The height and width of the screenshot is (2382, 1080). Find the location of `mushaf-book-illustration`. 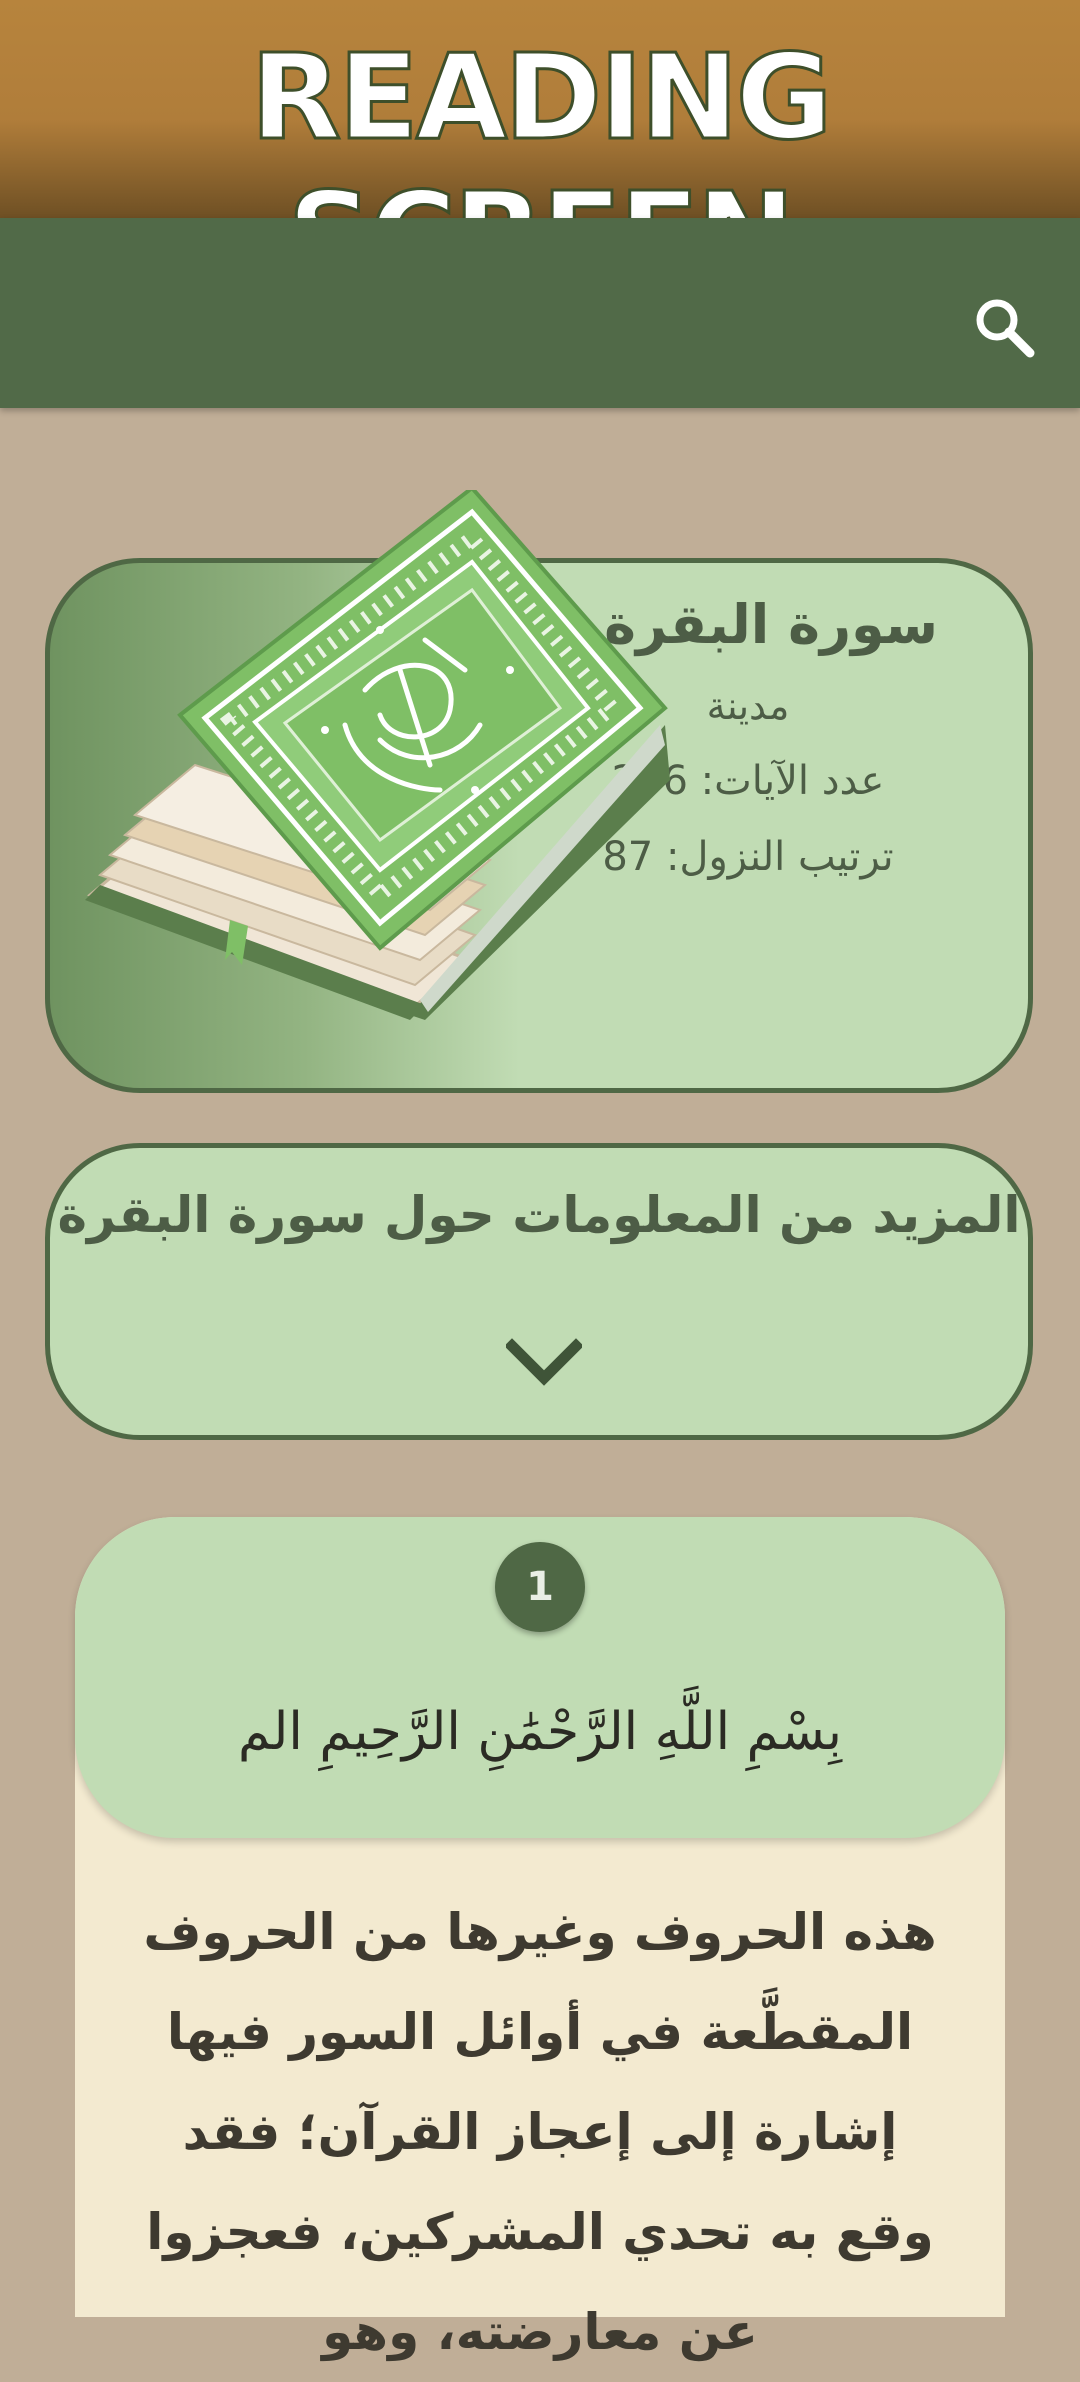

mushaf-book-illustration is located at coordinates (377, 755).